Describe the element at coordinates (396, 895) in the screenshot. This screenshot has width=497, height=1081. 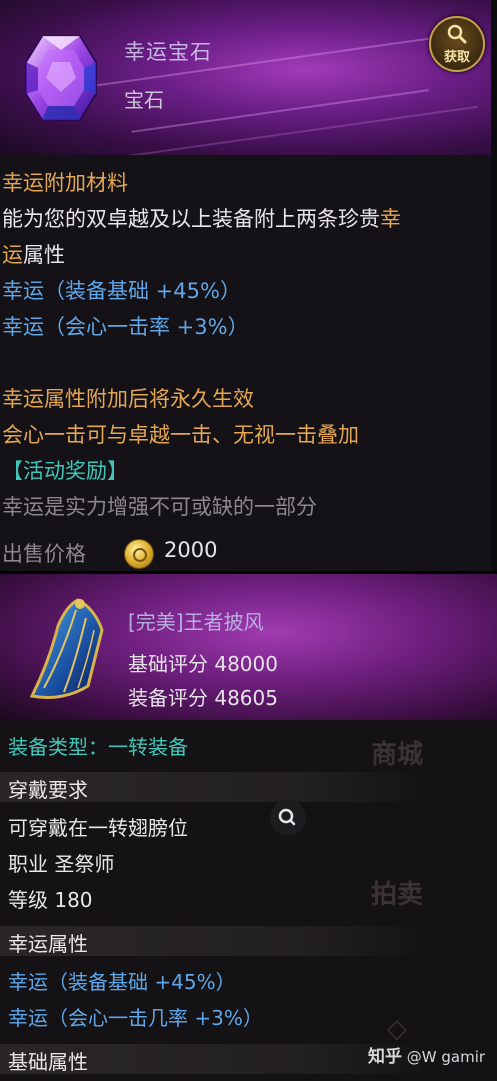
I see `background-deco: 拍卖` at that location.